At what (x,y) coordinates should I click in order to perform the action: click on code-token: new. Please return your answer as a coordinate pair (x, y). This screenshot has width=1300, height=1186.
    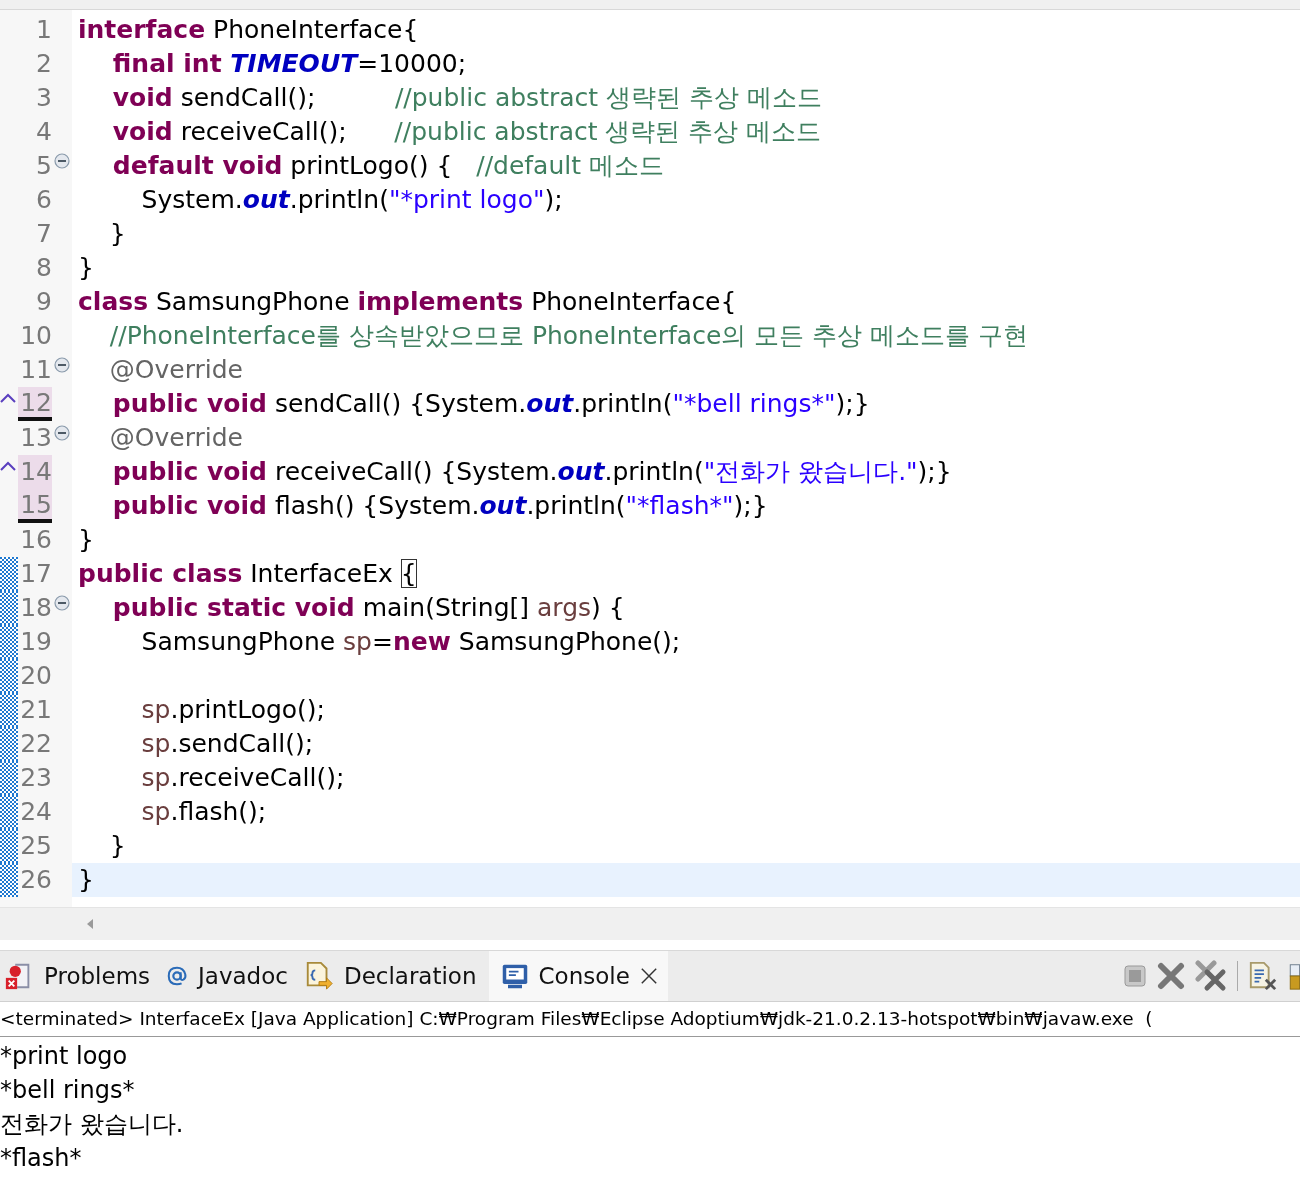
    Looking at the image, I should click on (421, 641).